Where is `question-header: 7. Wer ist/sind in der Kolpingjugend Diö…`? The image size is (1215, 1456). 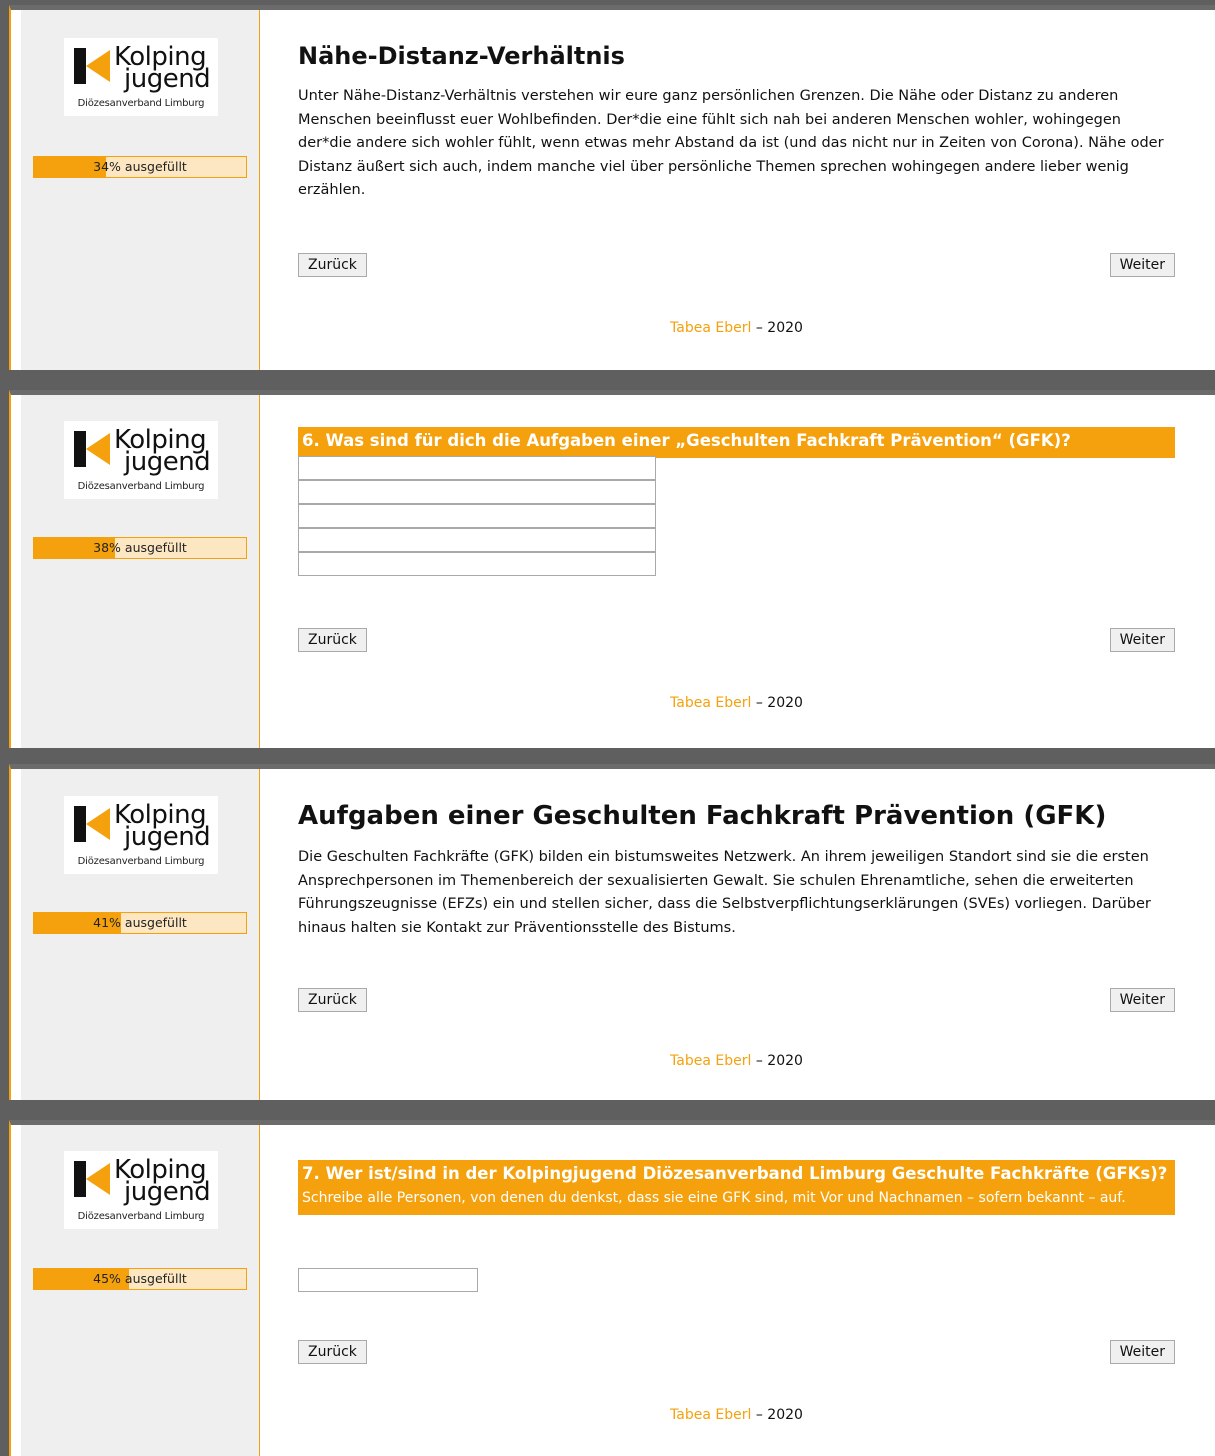 question-header: 7. Wer ist/sind in der Kolpingjugend Diö… is located at coordinates (736, 1187).